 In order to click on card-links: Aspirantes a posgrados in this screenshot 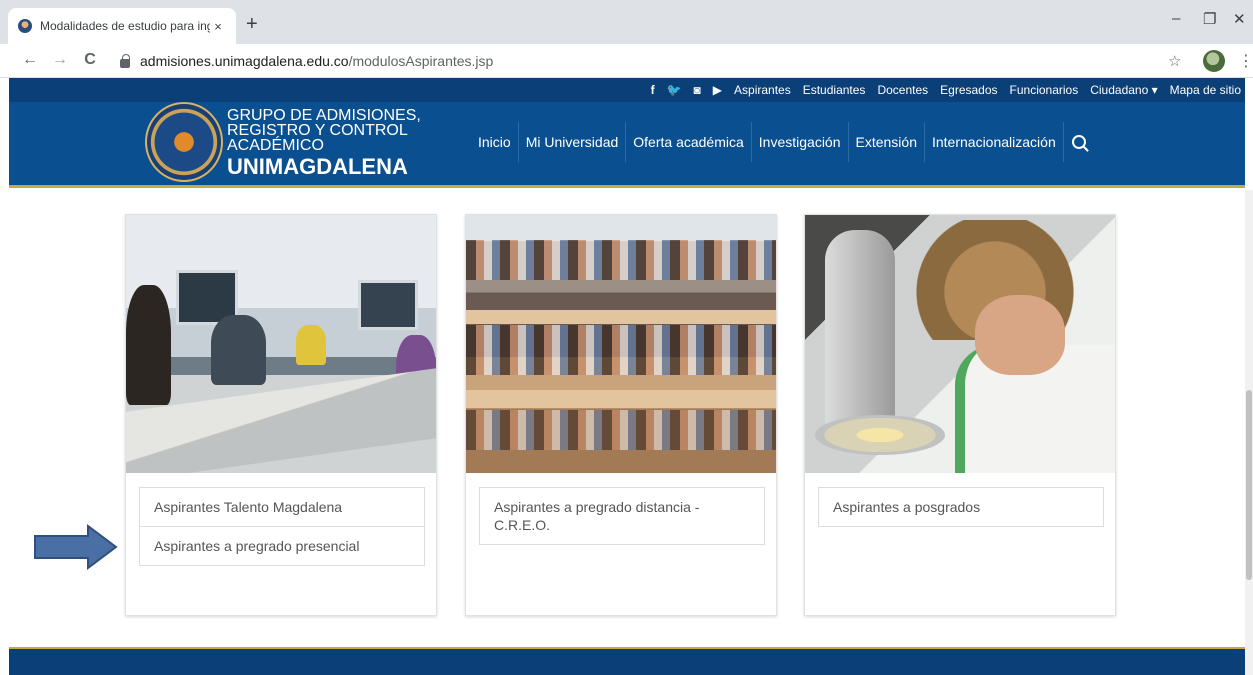, I will do `click(961, 507)`.